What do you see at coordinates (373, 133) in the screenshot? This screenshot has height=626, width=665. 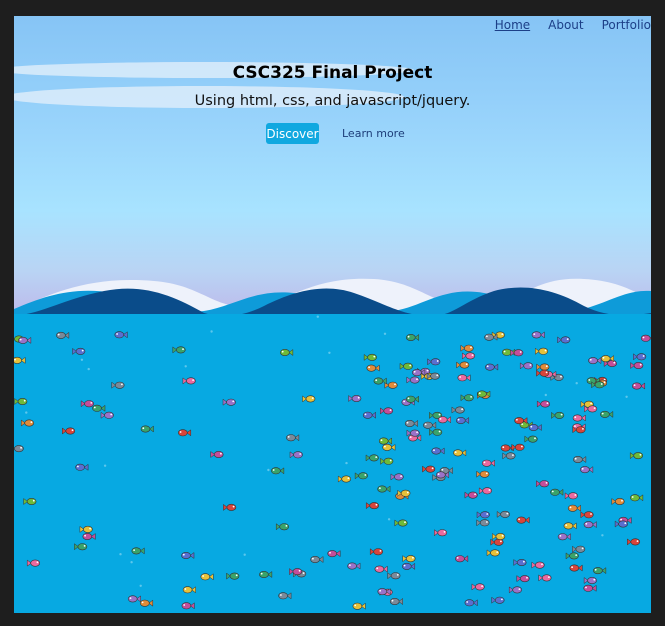 I see `learn-more-link: Learn more` at bounding box center [373, 133].